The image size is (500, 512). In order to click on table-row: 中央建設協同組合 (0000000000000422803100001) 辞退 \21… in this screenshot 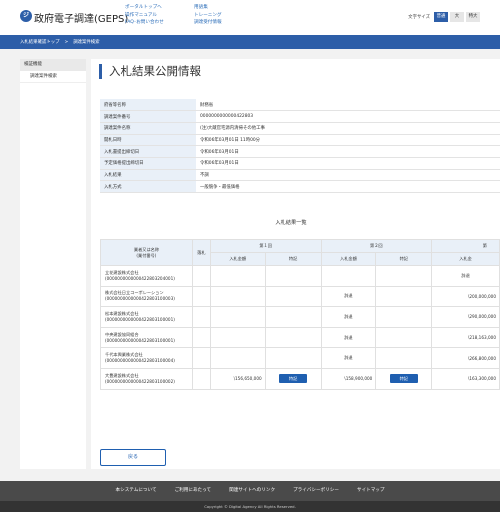, I will do `click(300, 337)`.